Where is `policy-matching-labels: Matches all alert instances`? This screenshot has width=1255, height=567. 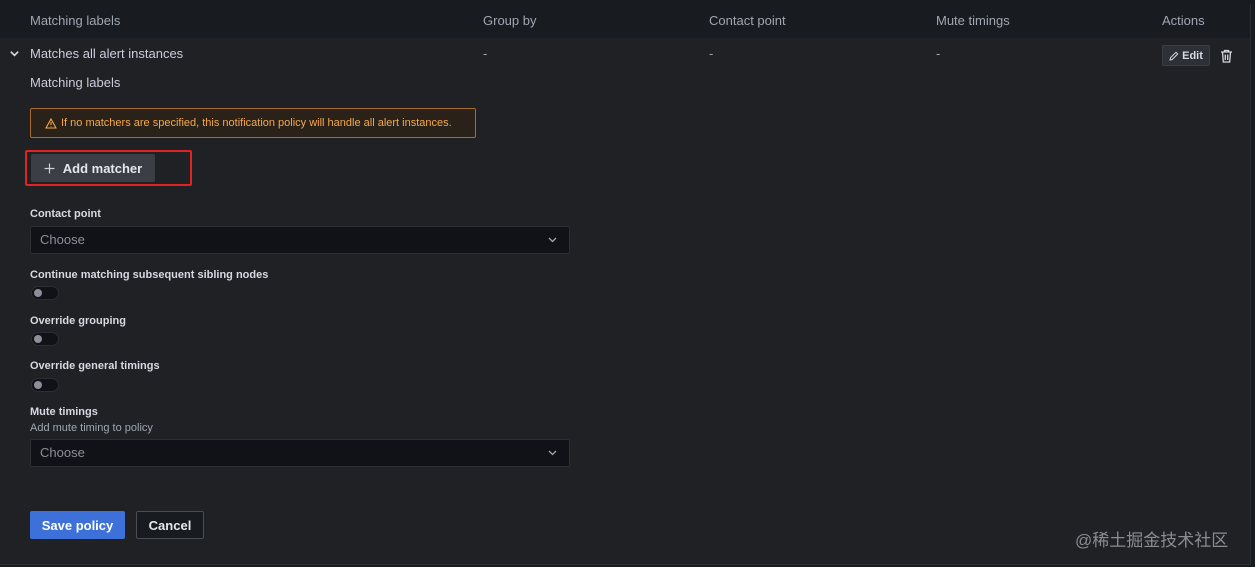 policy-matching-labels: Matches all alert instances is located at coordinates (107, 53).